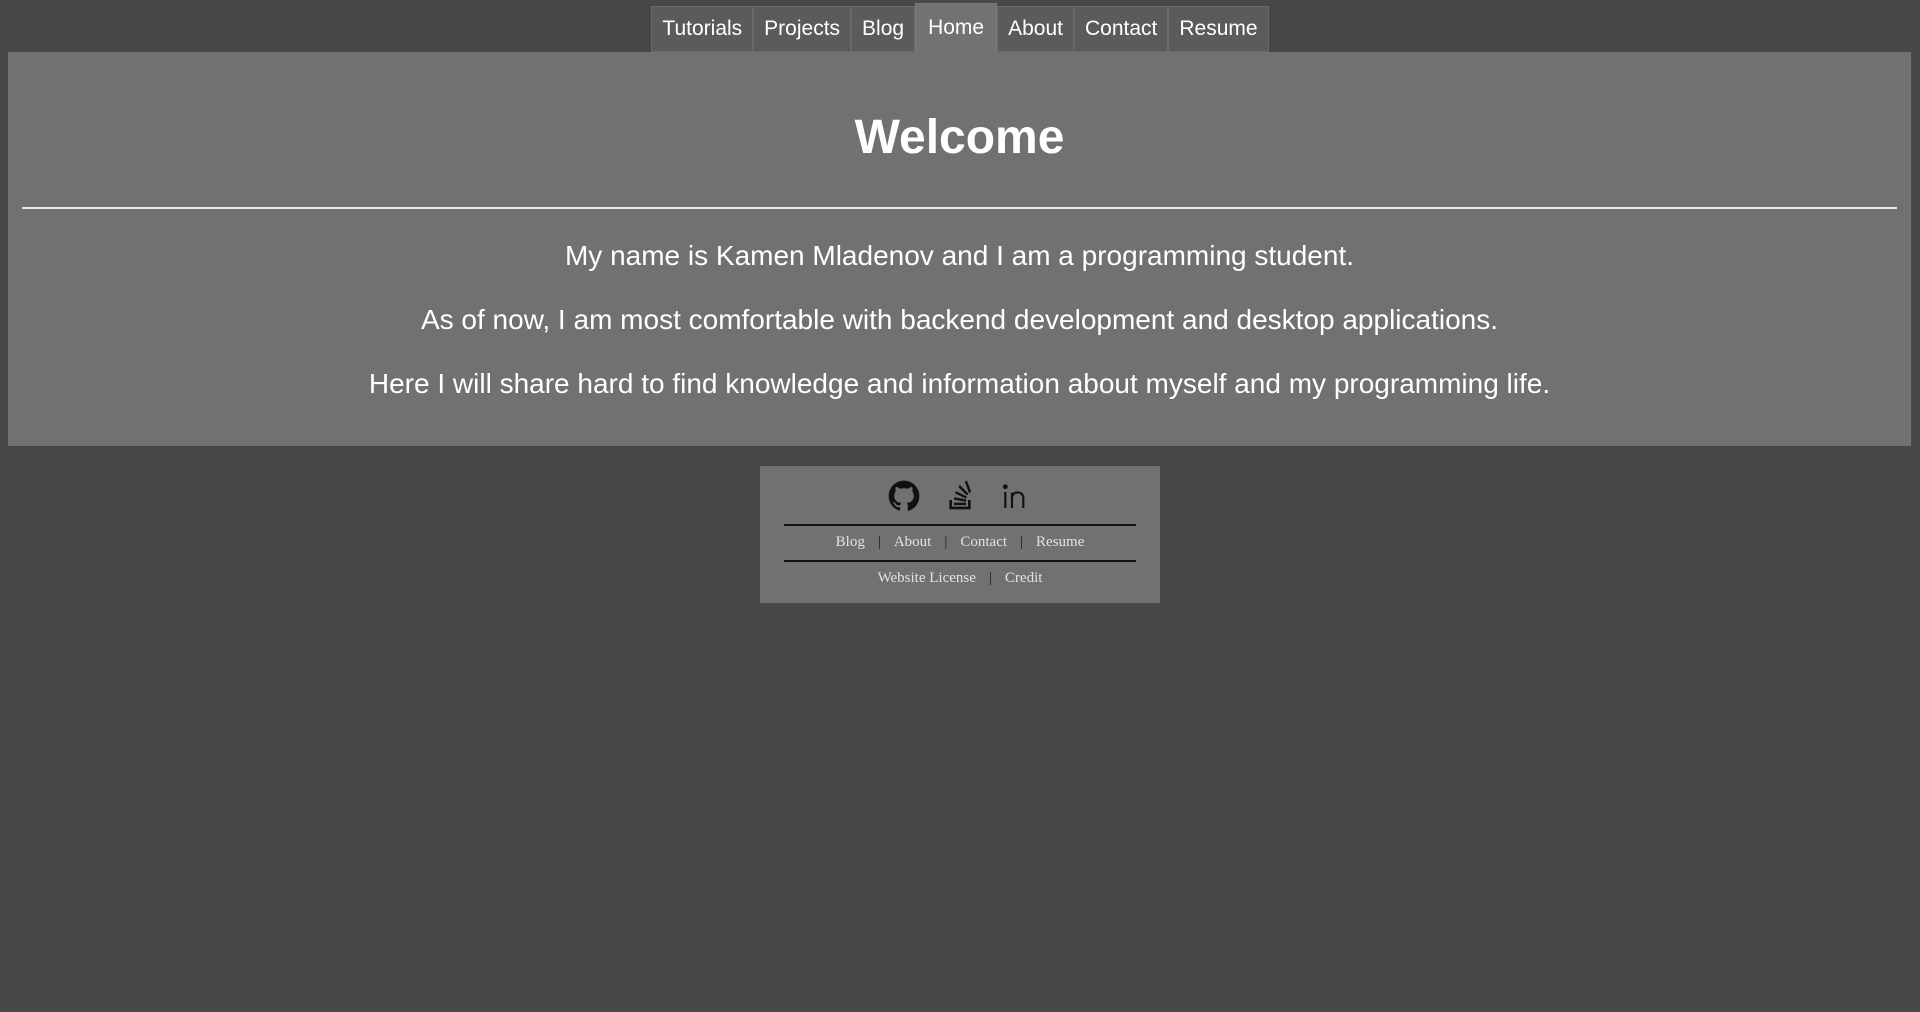 The width and height of the screenshot is (1920, 1012). I want to click on tab-tutorials: Tutorials, so click(702, 29).